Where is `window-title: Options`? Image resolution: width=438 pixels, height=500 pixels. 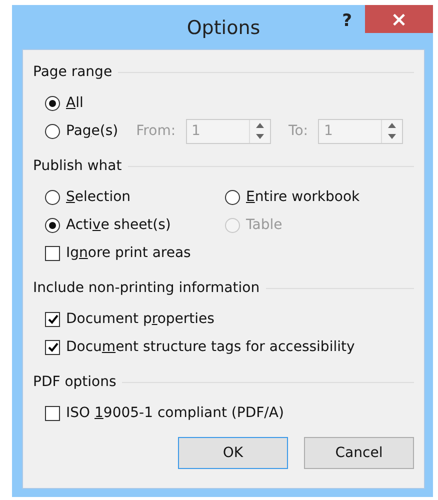 window-title: Options is located at coordinates (223, 28).